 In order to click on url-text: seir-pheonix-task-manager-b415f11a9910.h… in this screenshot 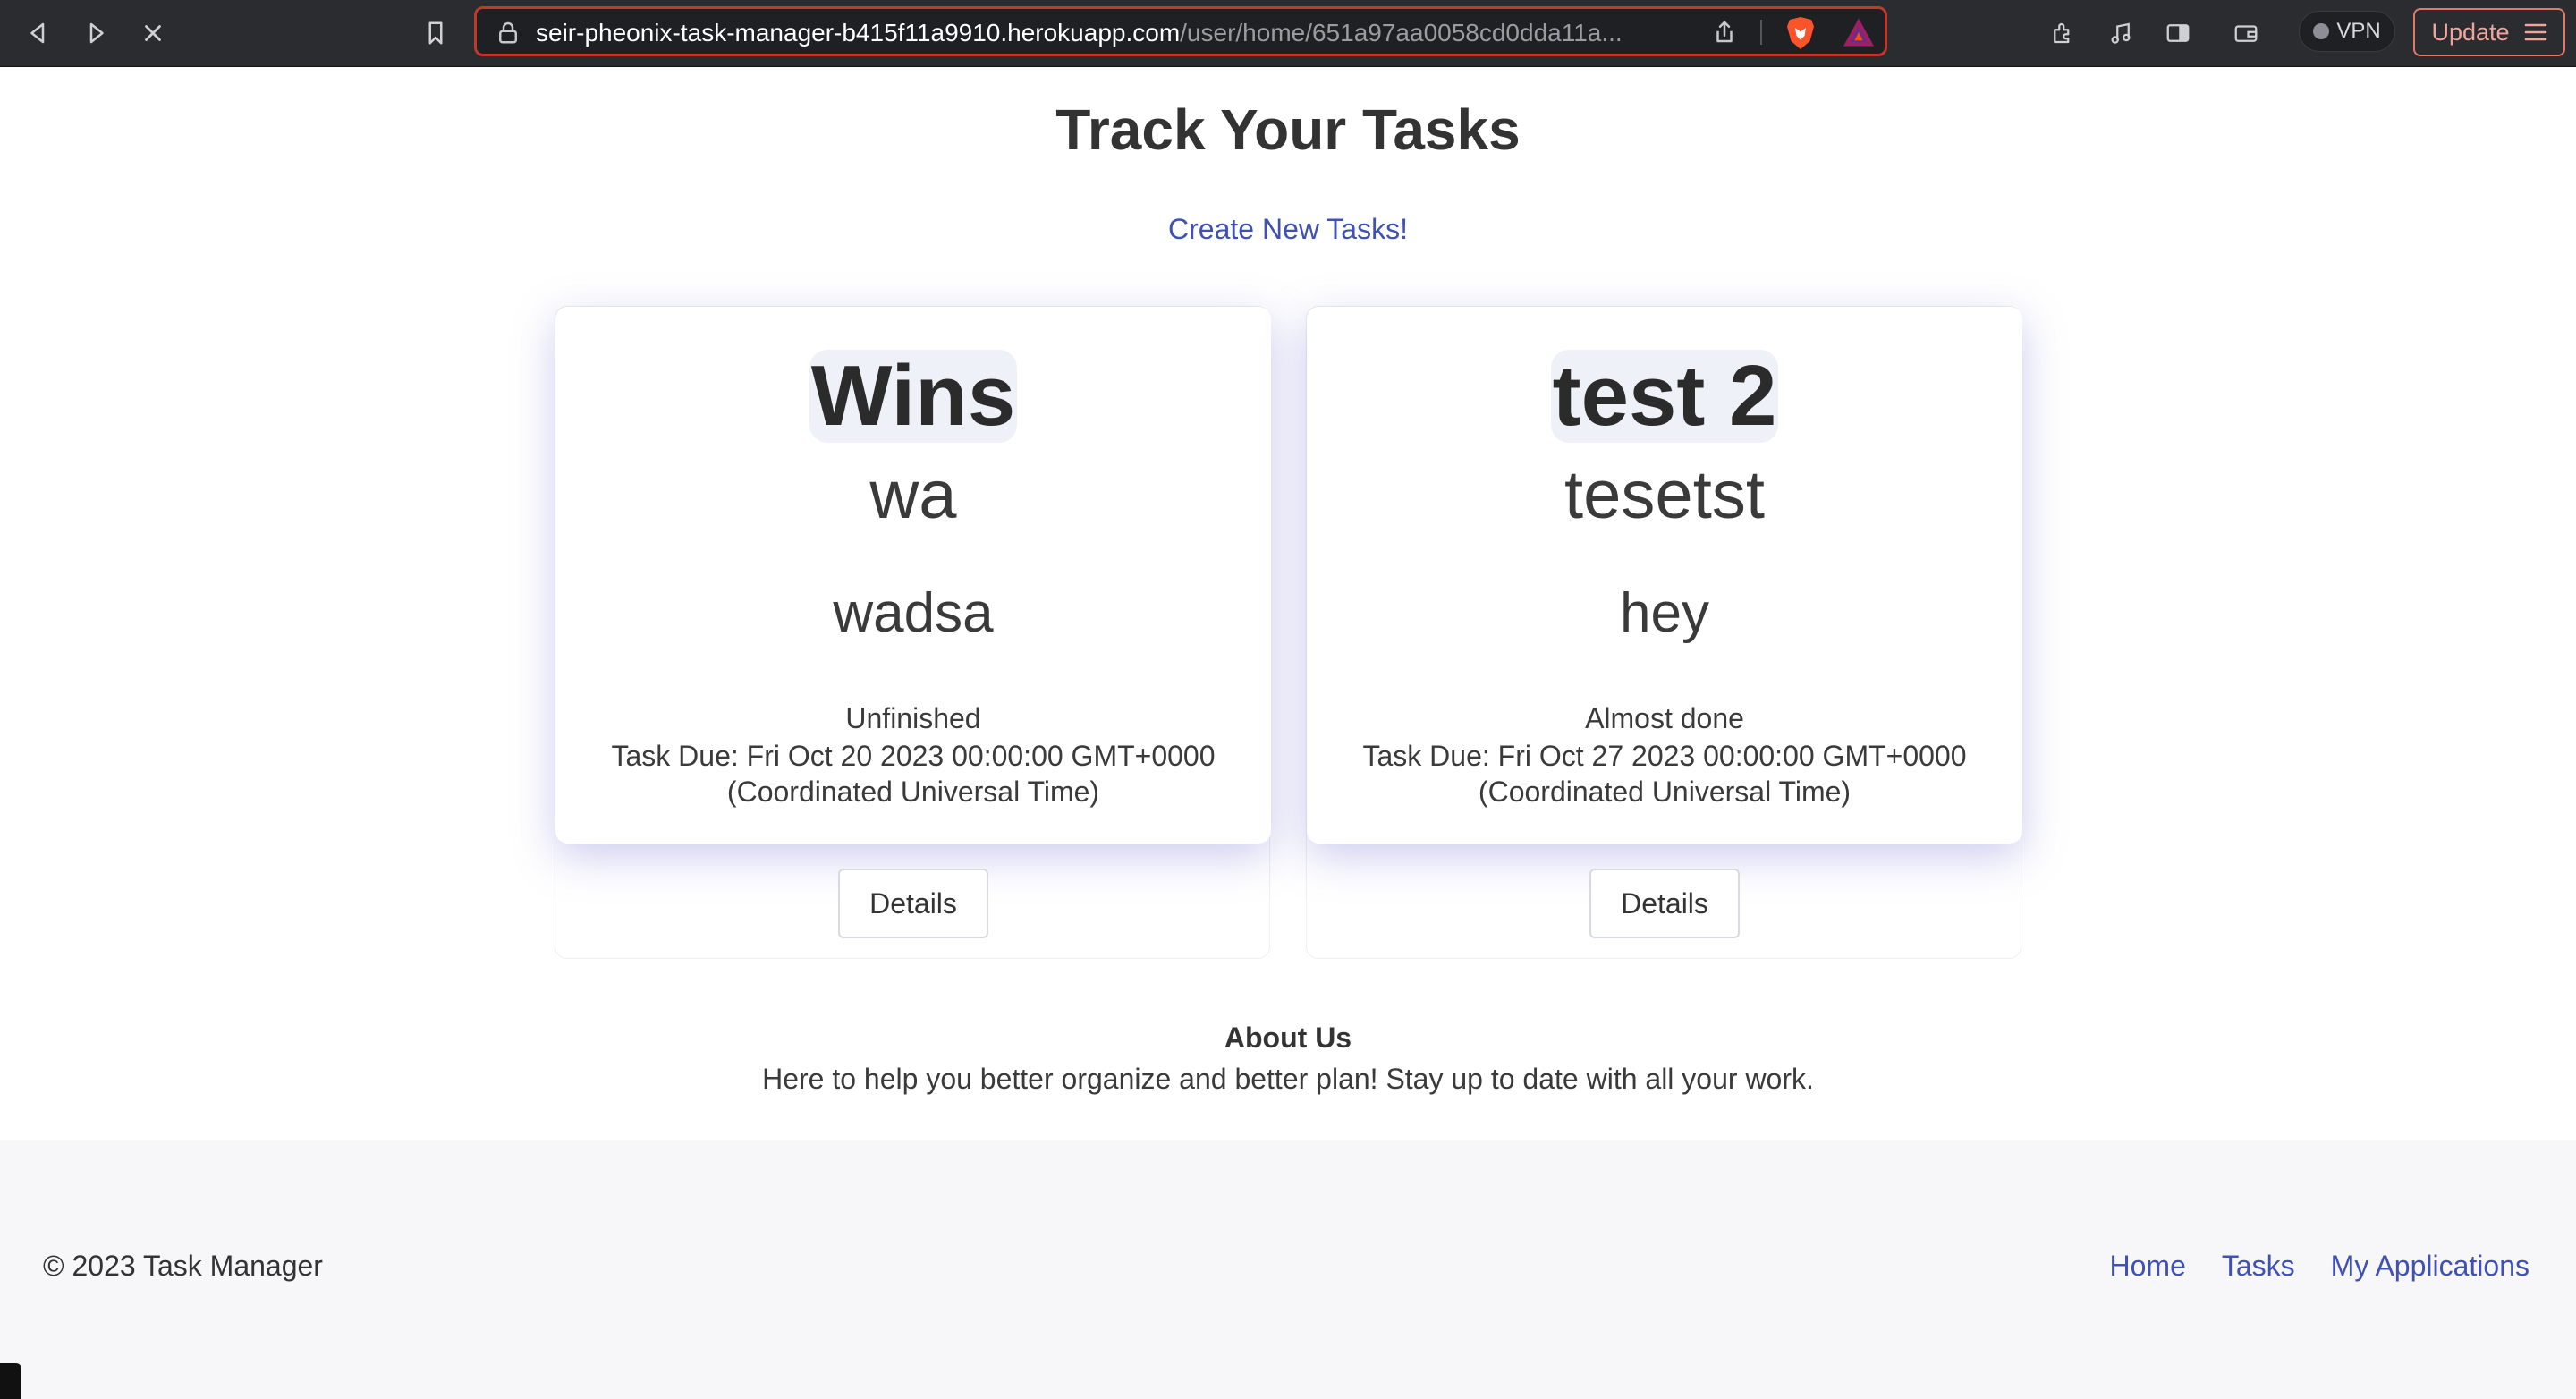, I will do `click(1081, 33)`.